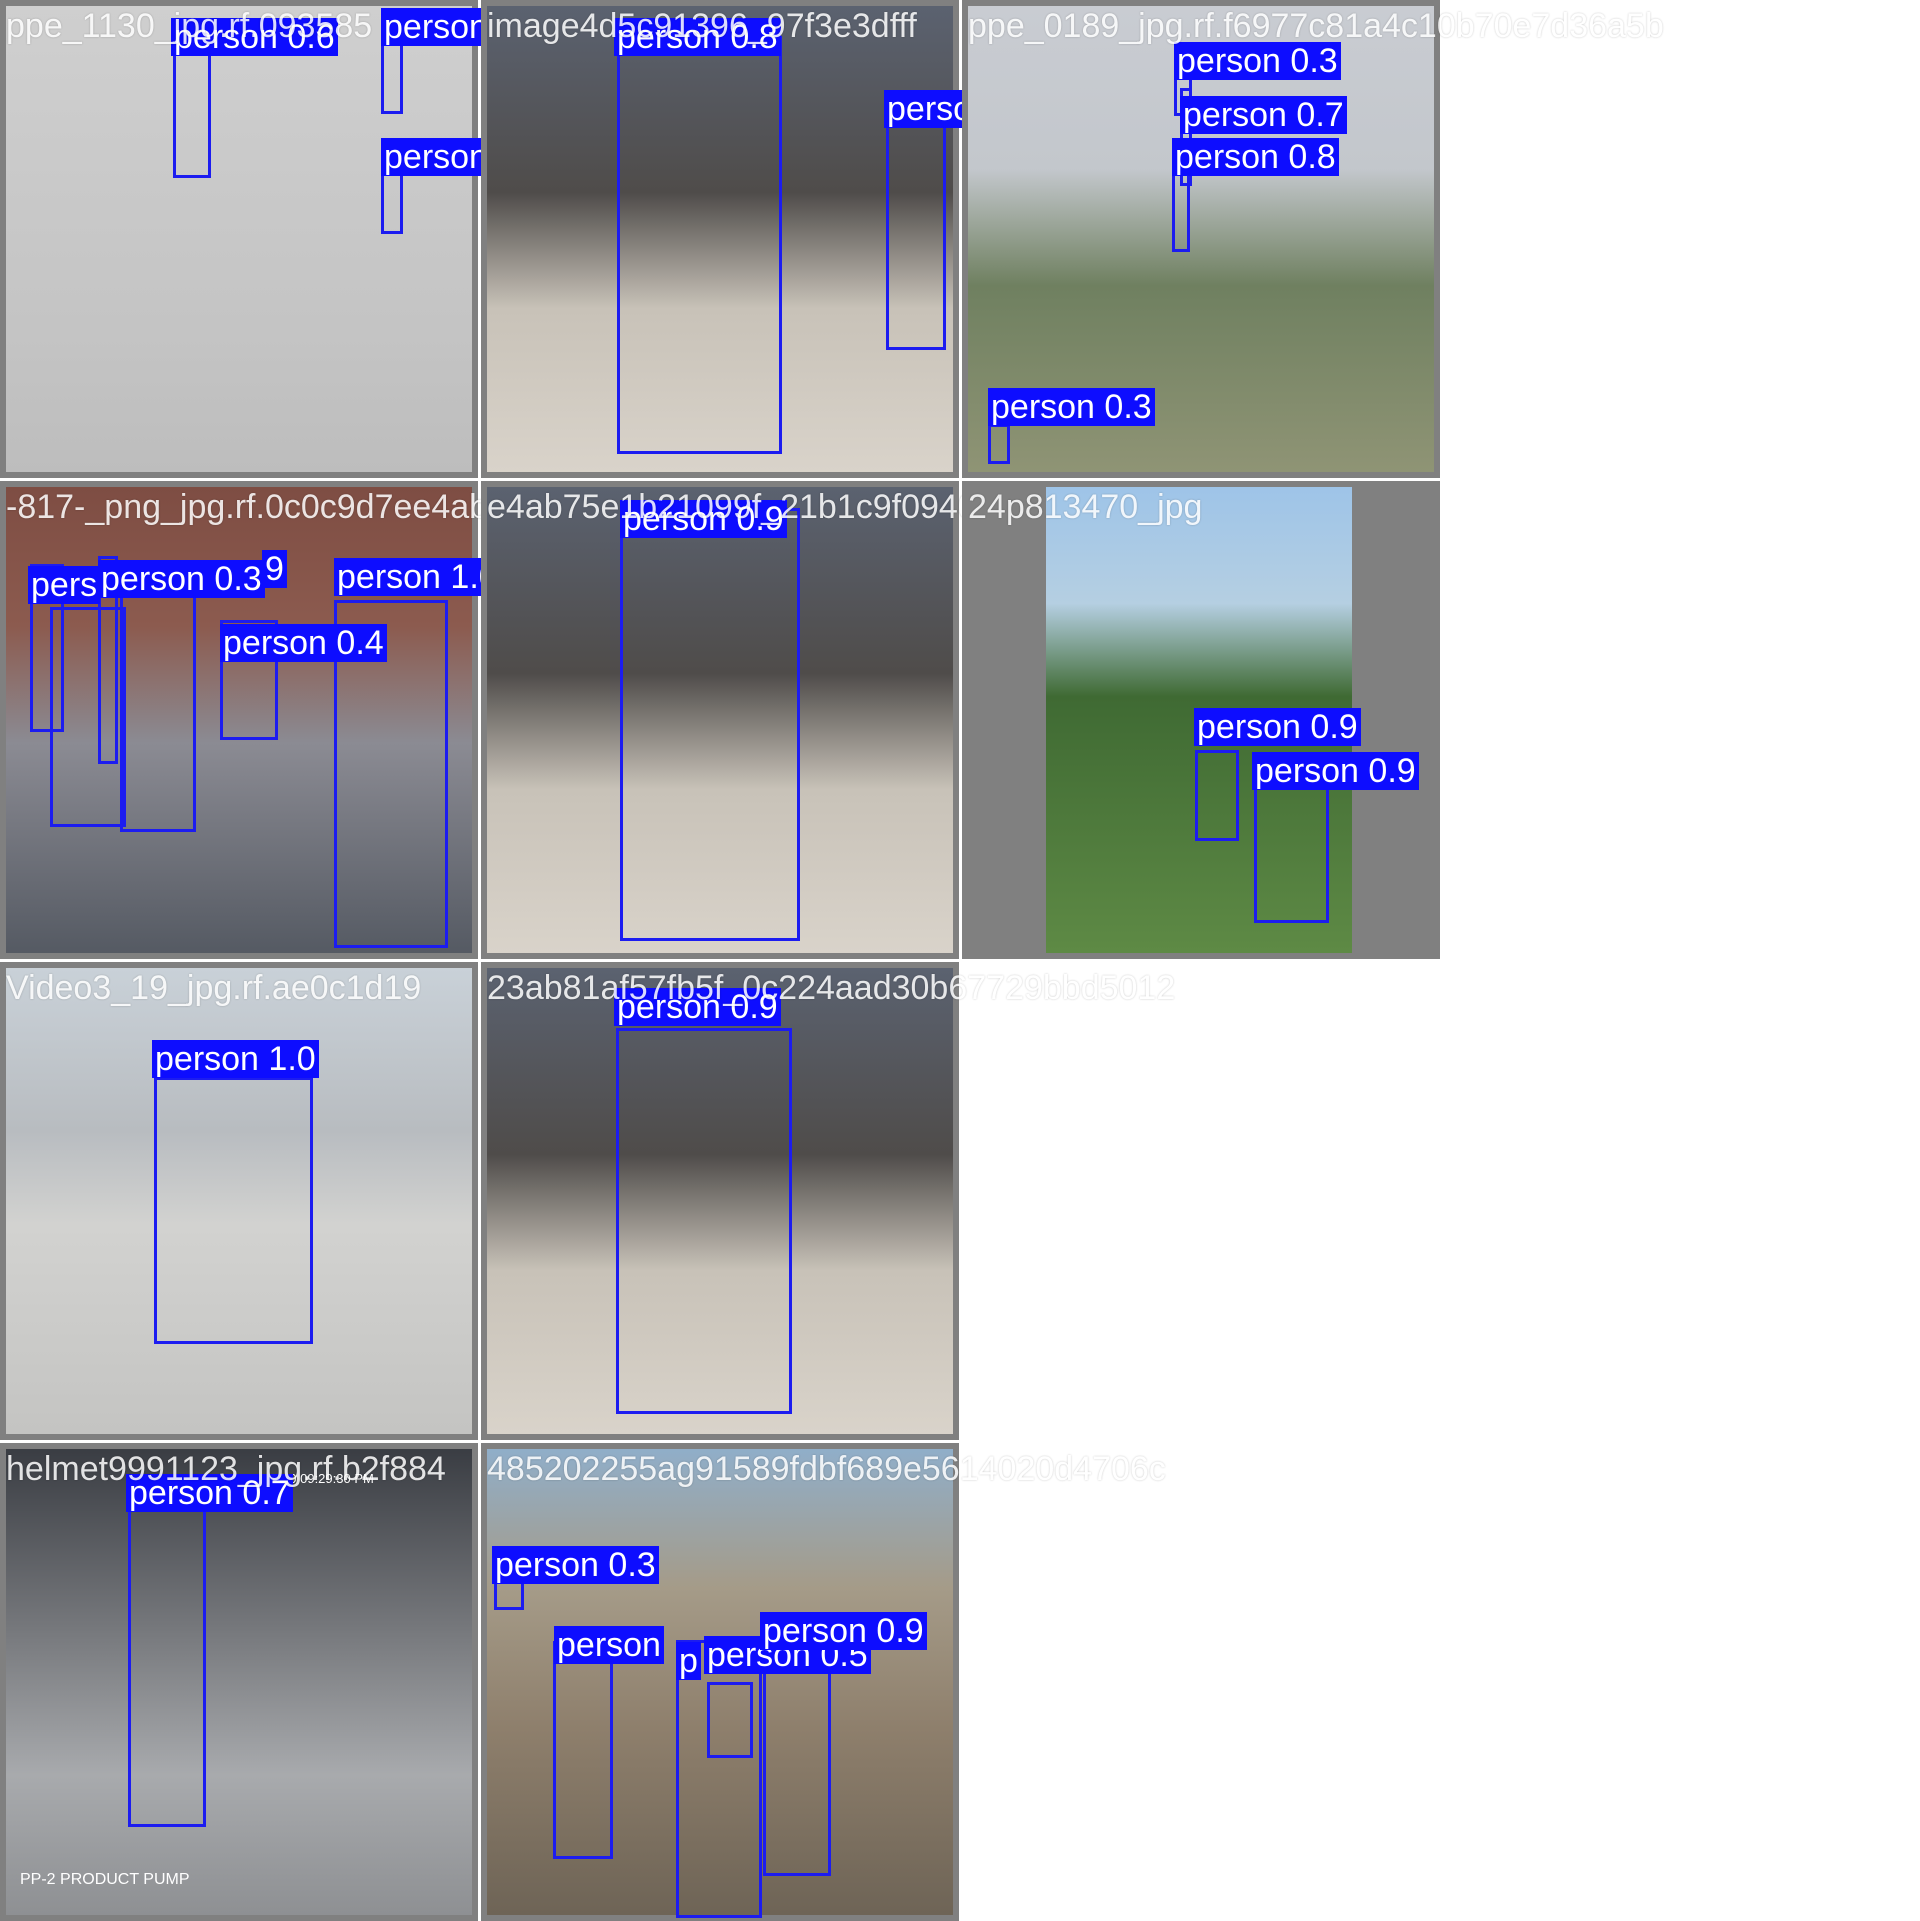  What do you see at coordinates (105, 1879) in the screenshot?
I see `tile-caption: PP-2 PRODUCT PUMP` at bounding box center [105, 1879].